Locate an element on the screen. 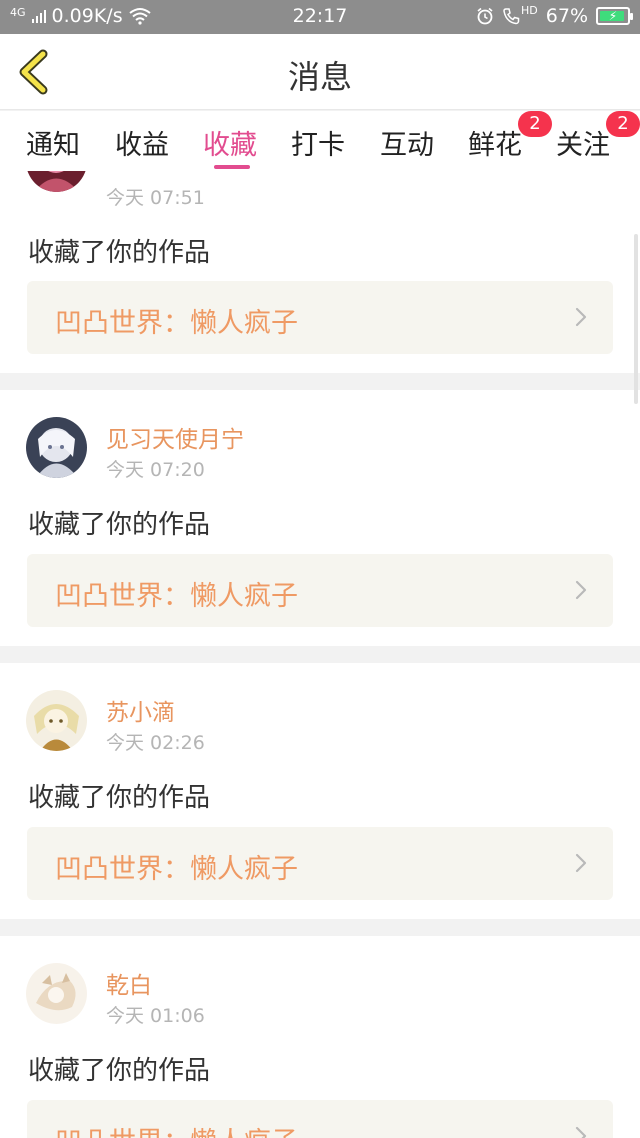 The image size is (640, 1138). battery-percent: 67% is located at coordinates (566, 16).